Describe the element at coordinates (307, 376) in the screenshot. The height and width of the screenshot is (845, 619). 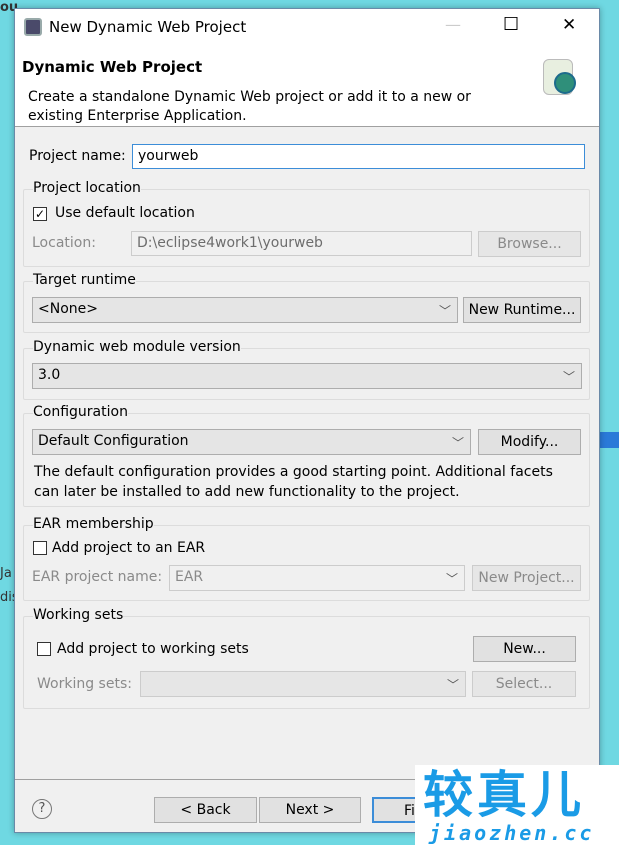
I see `module-version-select: 3.0 ﹀` at that location.